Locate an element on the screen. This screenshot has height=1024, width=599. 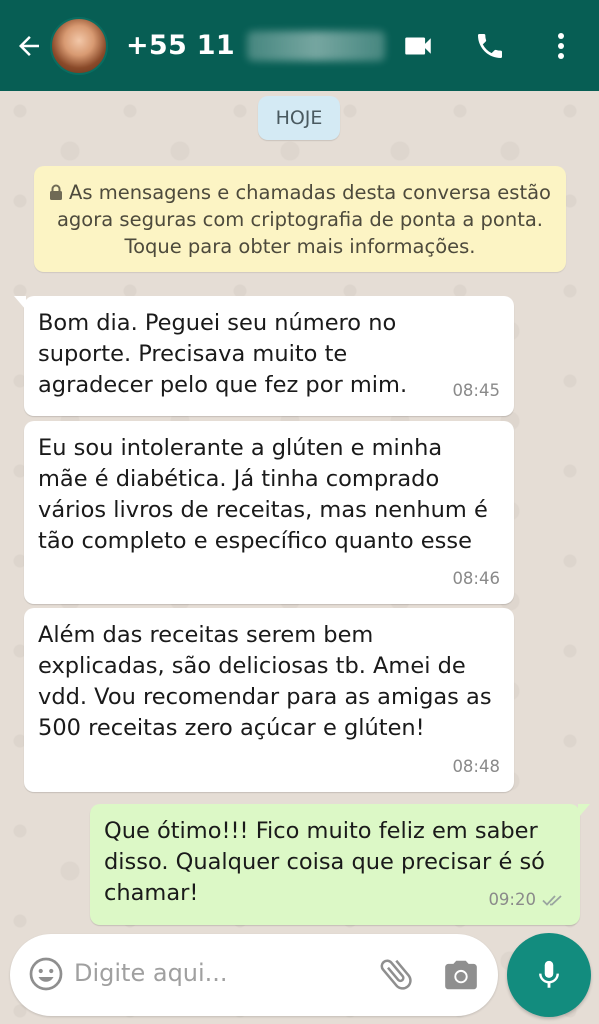
message-time: 08:48 is located at coordinates (476, 766).